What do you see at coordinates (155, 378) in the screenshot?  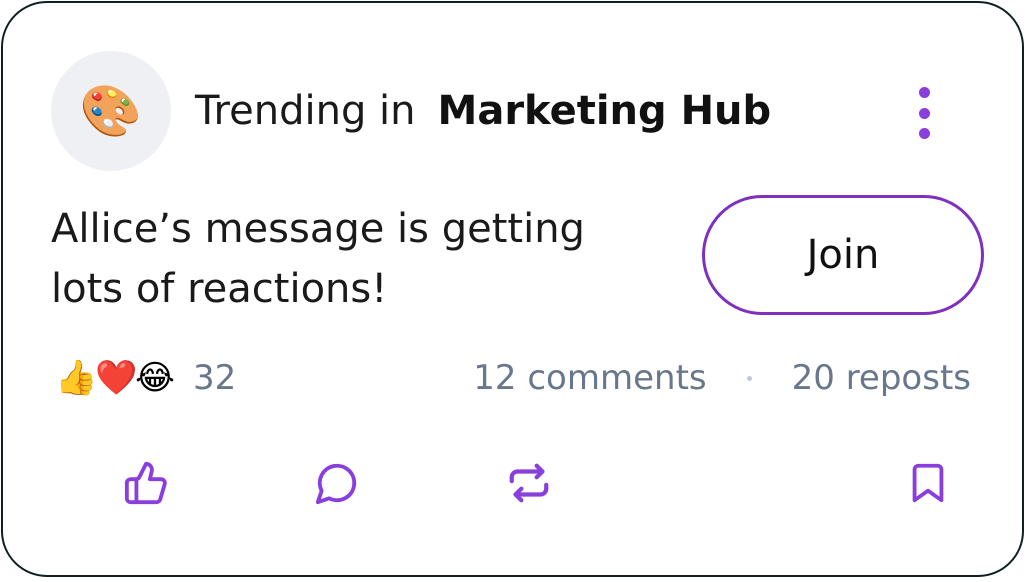 I see `laughing-reaction-icon: 😂` at bounding box center [155, 378].